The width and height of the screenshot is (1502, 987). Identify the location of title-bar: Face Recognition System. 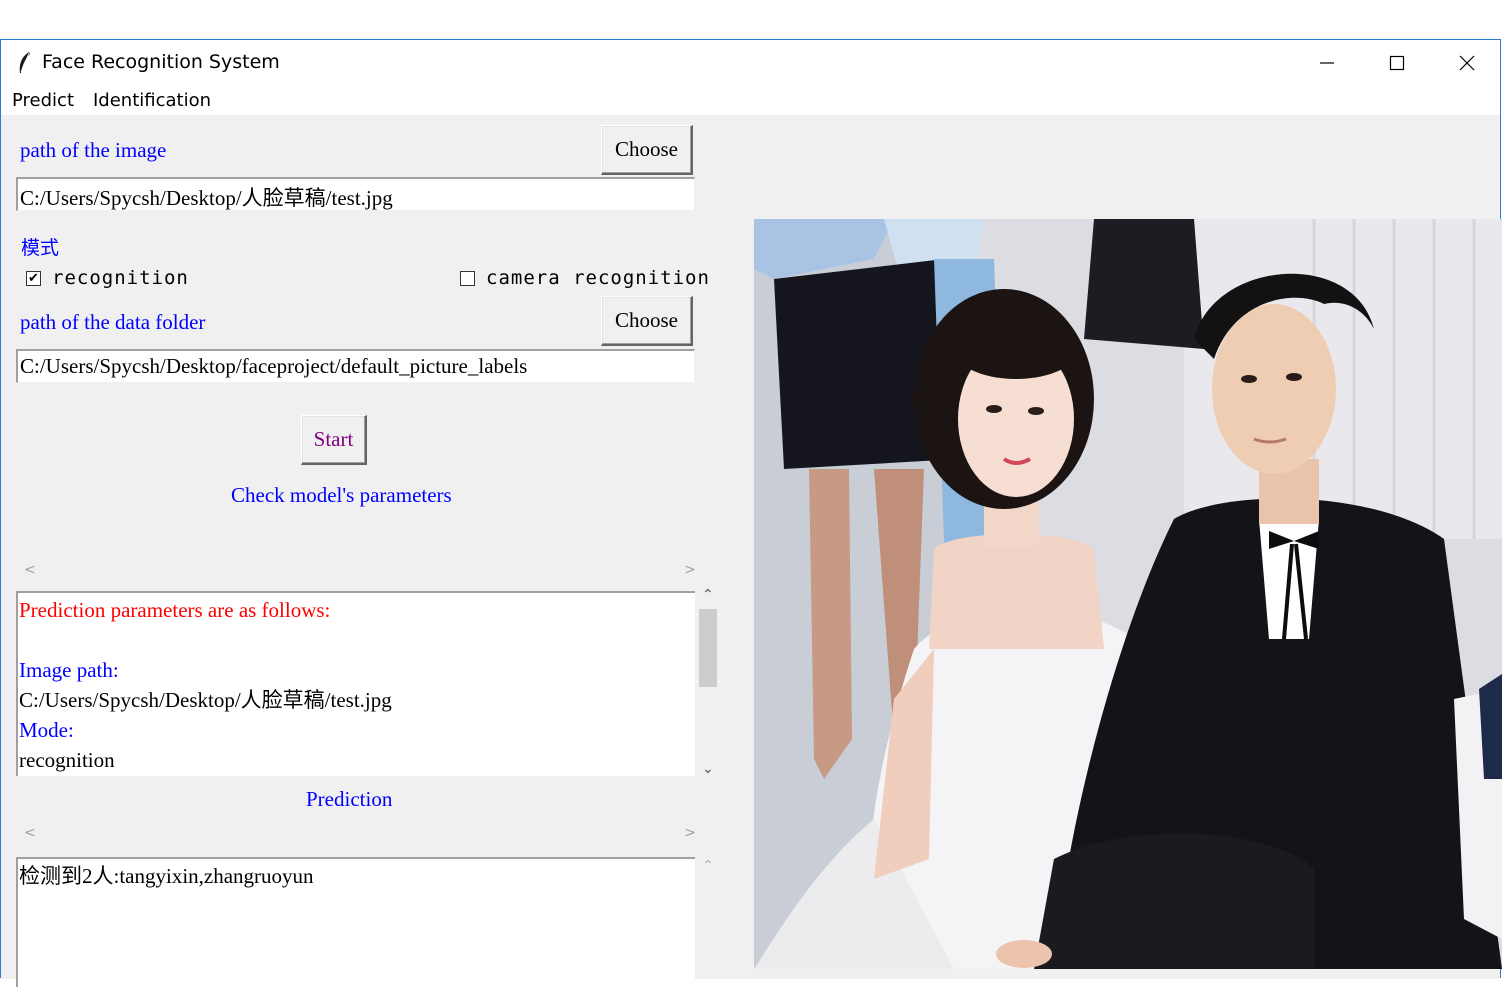
(750, 62).